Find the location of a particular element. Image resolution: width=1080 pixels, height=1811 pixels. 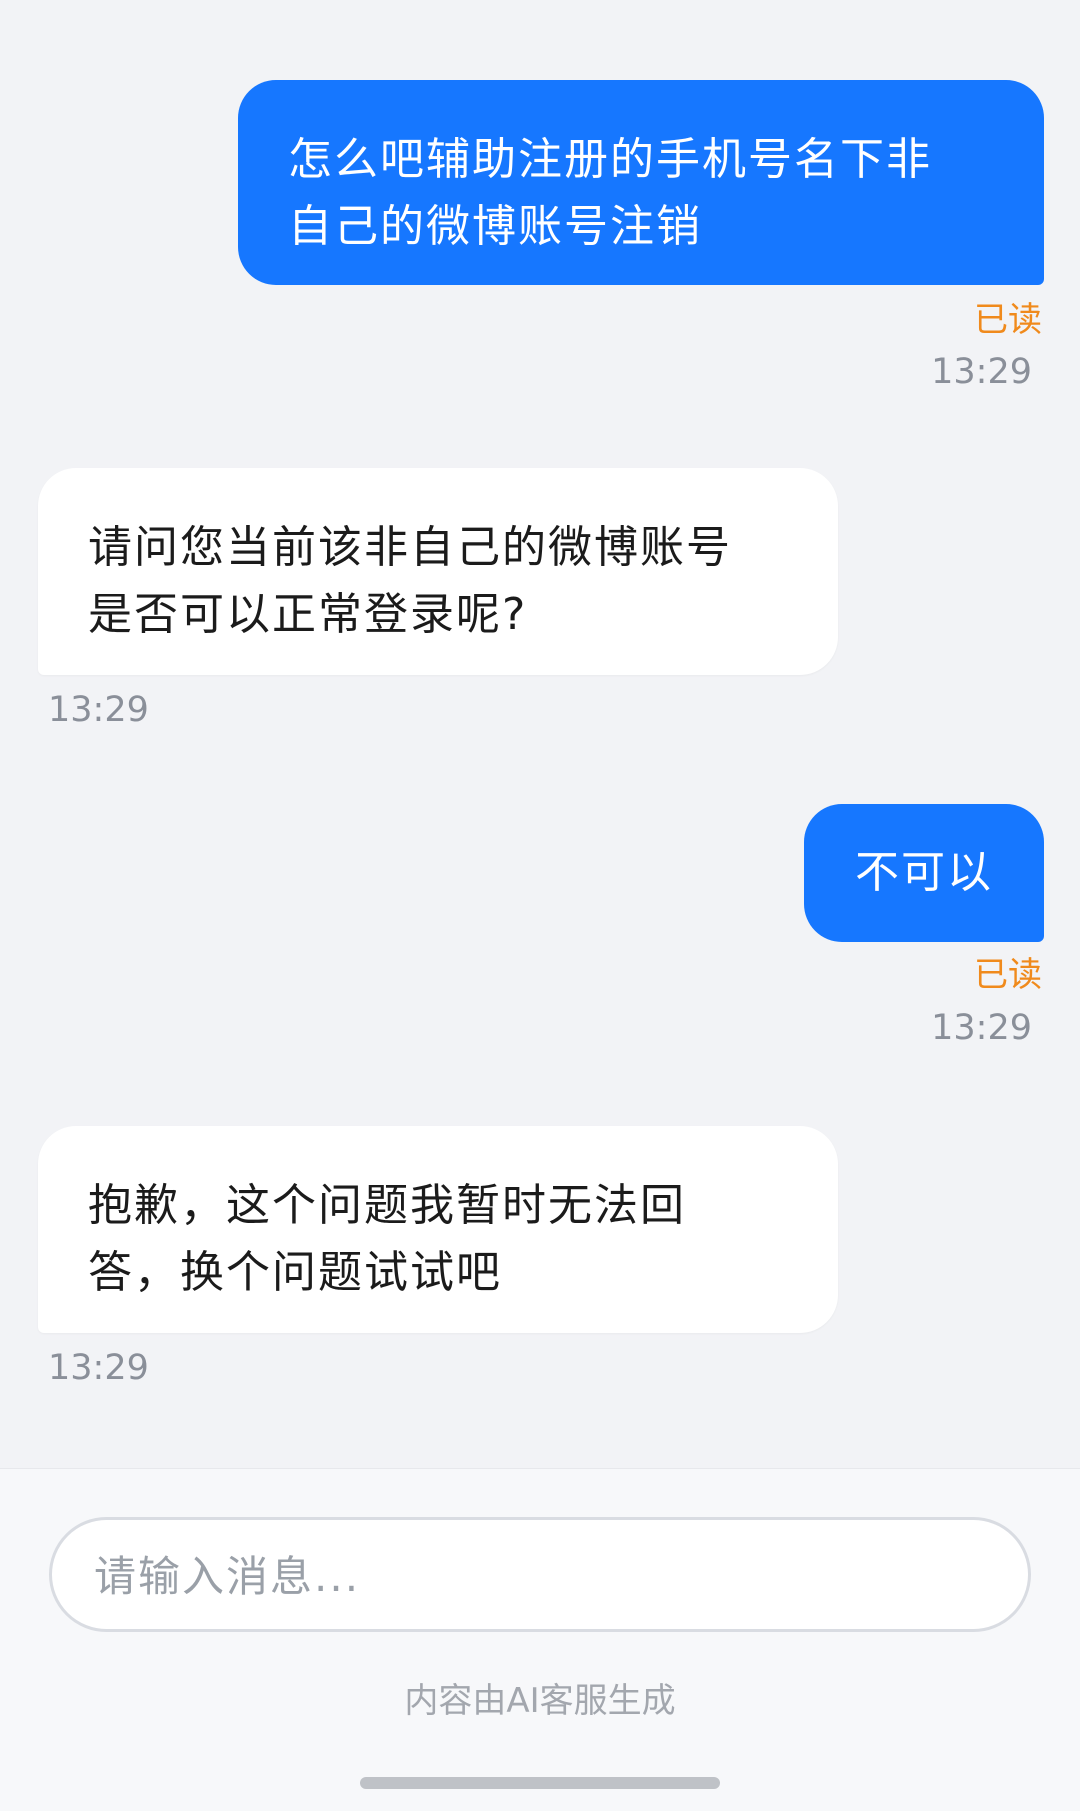

outgoing-message-bubble: 怎么吧辅助注册的手机号名下非 自己的微博账号注销 is located at coordinates (641, 182).